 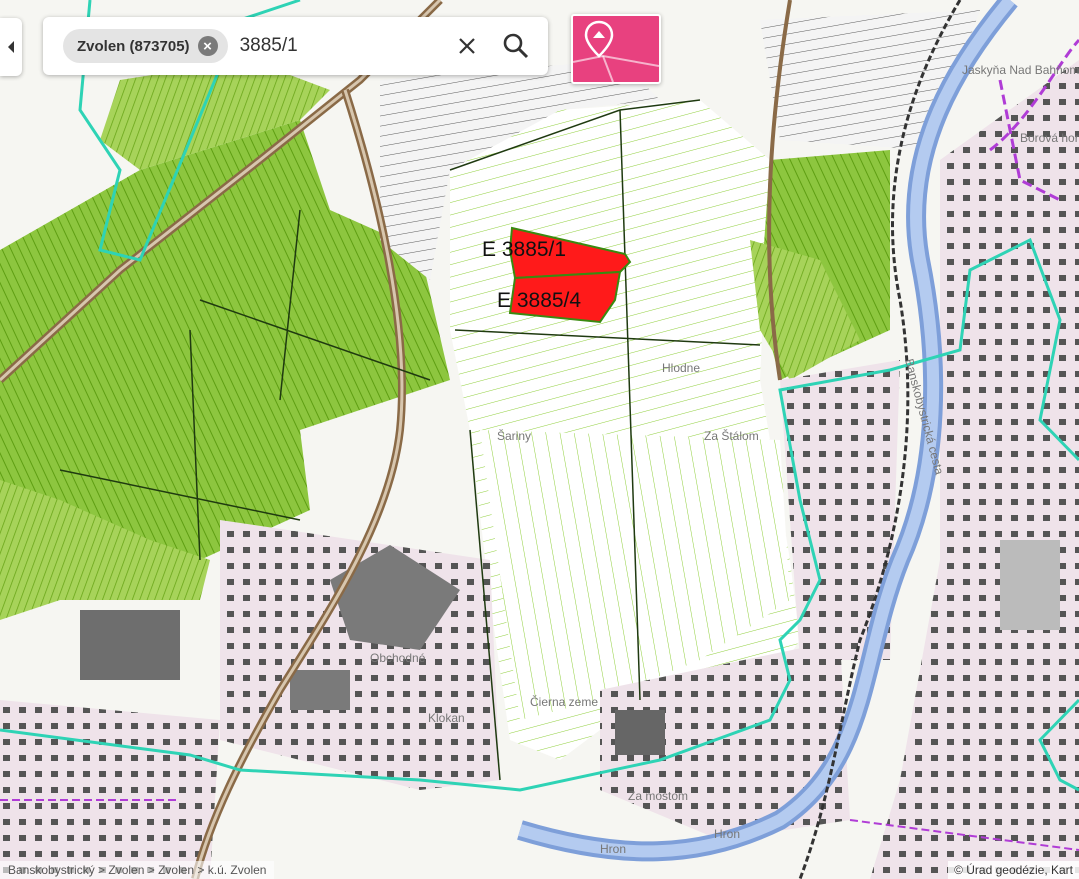 I want to click on building-shop, so click(x=640, y=732).